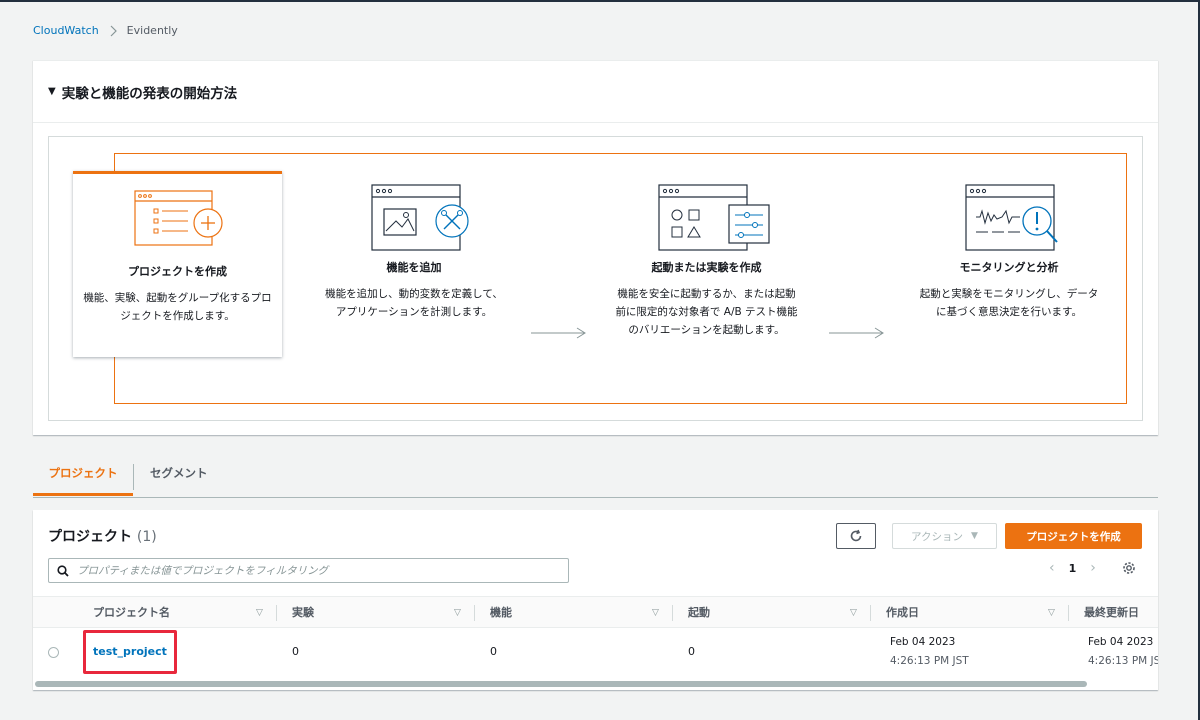 The image size is (1200, 720). I want to click on shapes-sliders-icon, so click(713, 217).